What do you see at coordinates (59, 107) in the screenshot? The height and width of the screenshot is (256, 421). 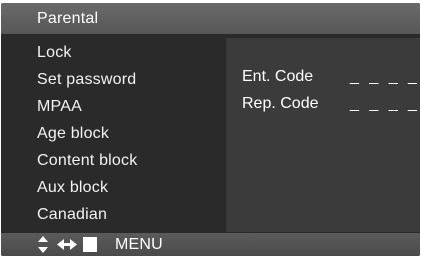 I see `menu-item-mpaa: MPAA` at bounding box center [59, 107].